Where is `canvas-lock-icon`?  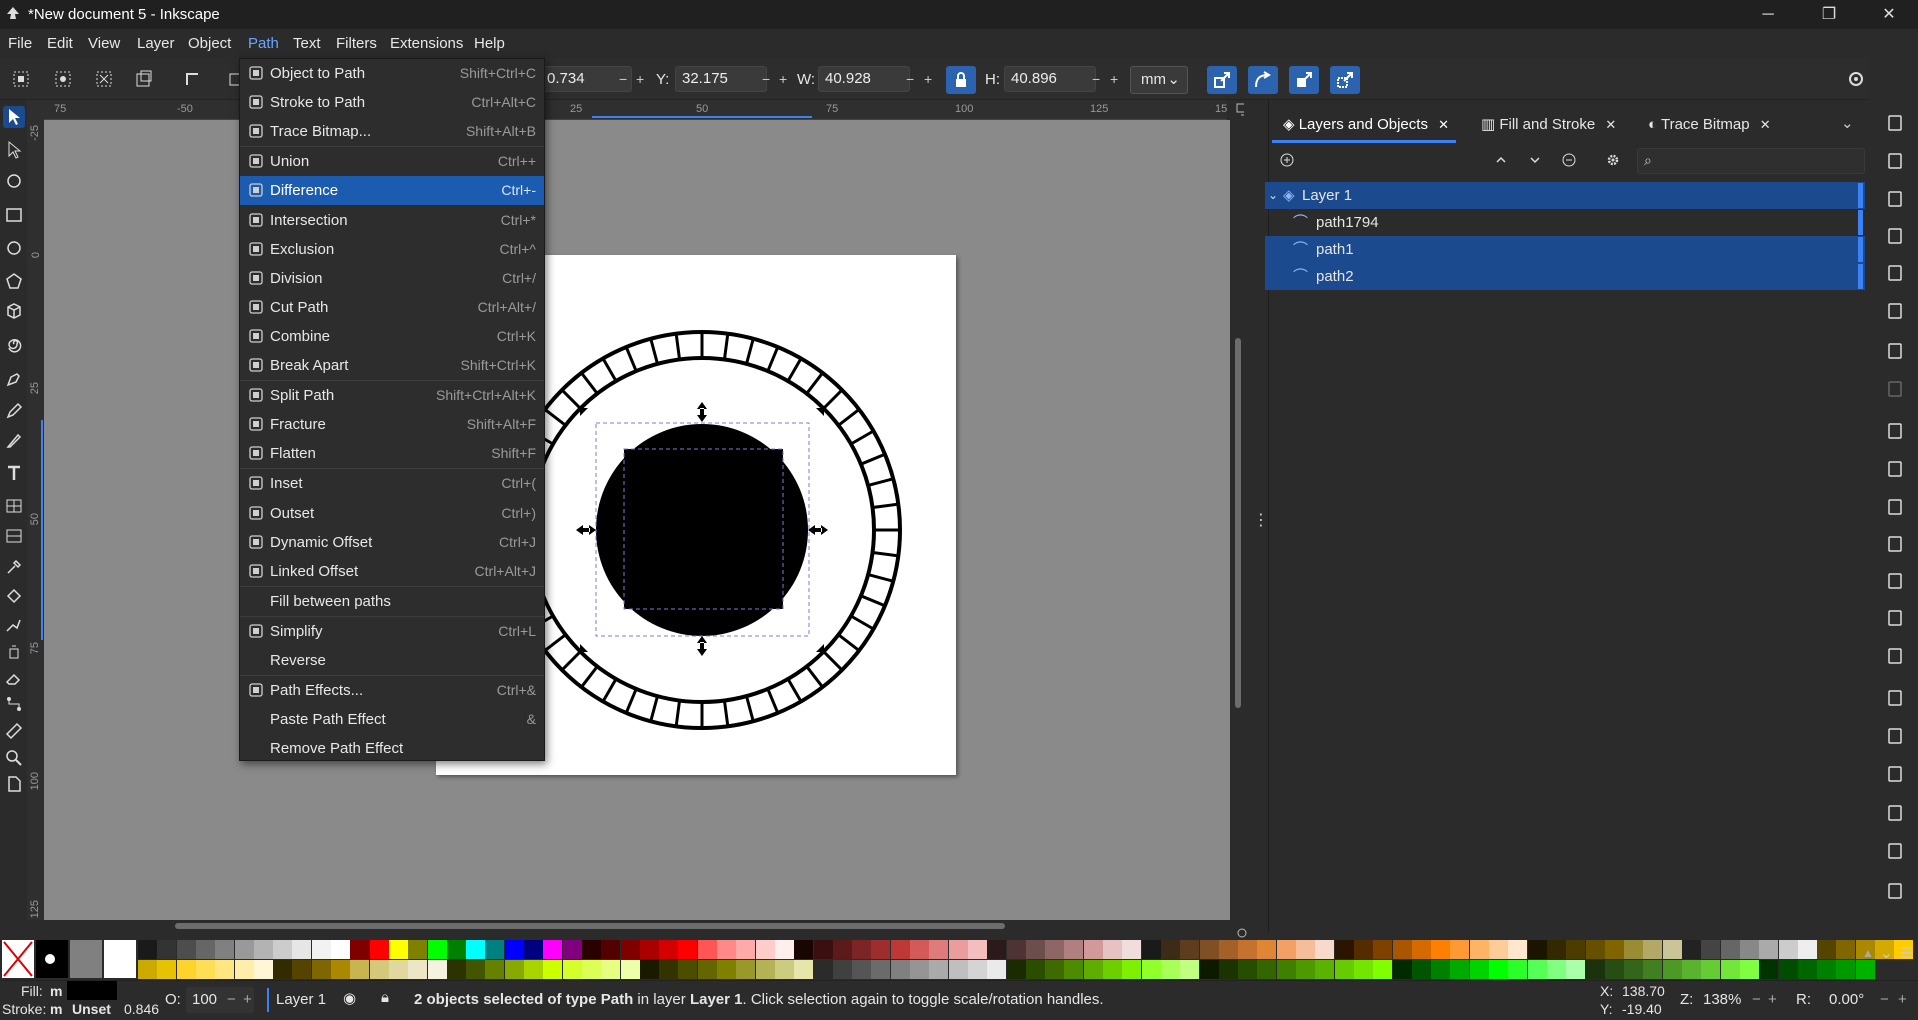 canvas-lock-icon is located at coordinates (1242, 933).